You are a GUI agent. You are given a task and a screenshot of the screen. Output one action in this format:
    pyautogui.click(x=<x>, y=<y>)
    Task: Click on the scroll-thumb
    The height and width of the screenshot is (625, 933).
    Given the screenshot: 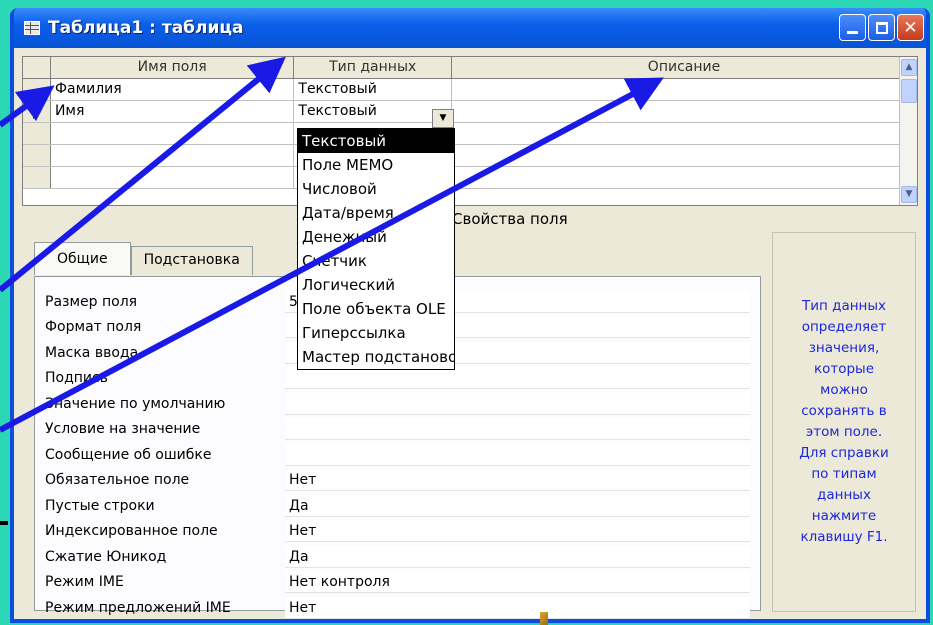 What is the action you would take?
    pyautogui.click(x=909, y=91)
    